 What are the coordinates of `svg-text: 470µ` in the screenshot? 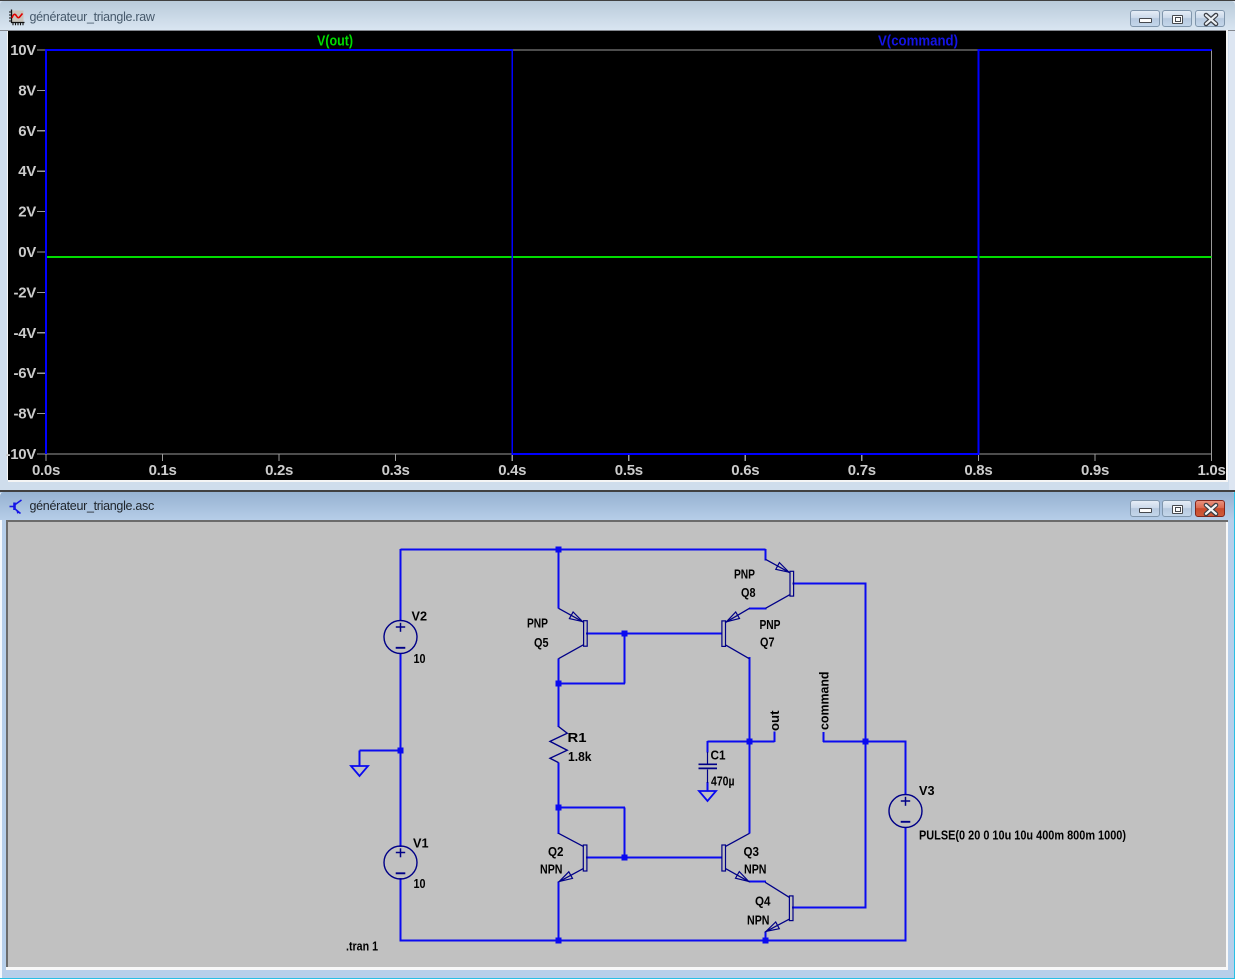 It's located at (723, 781).